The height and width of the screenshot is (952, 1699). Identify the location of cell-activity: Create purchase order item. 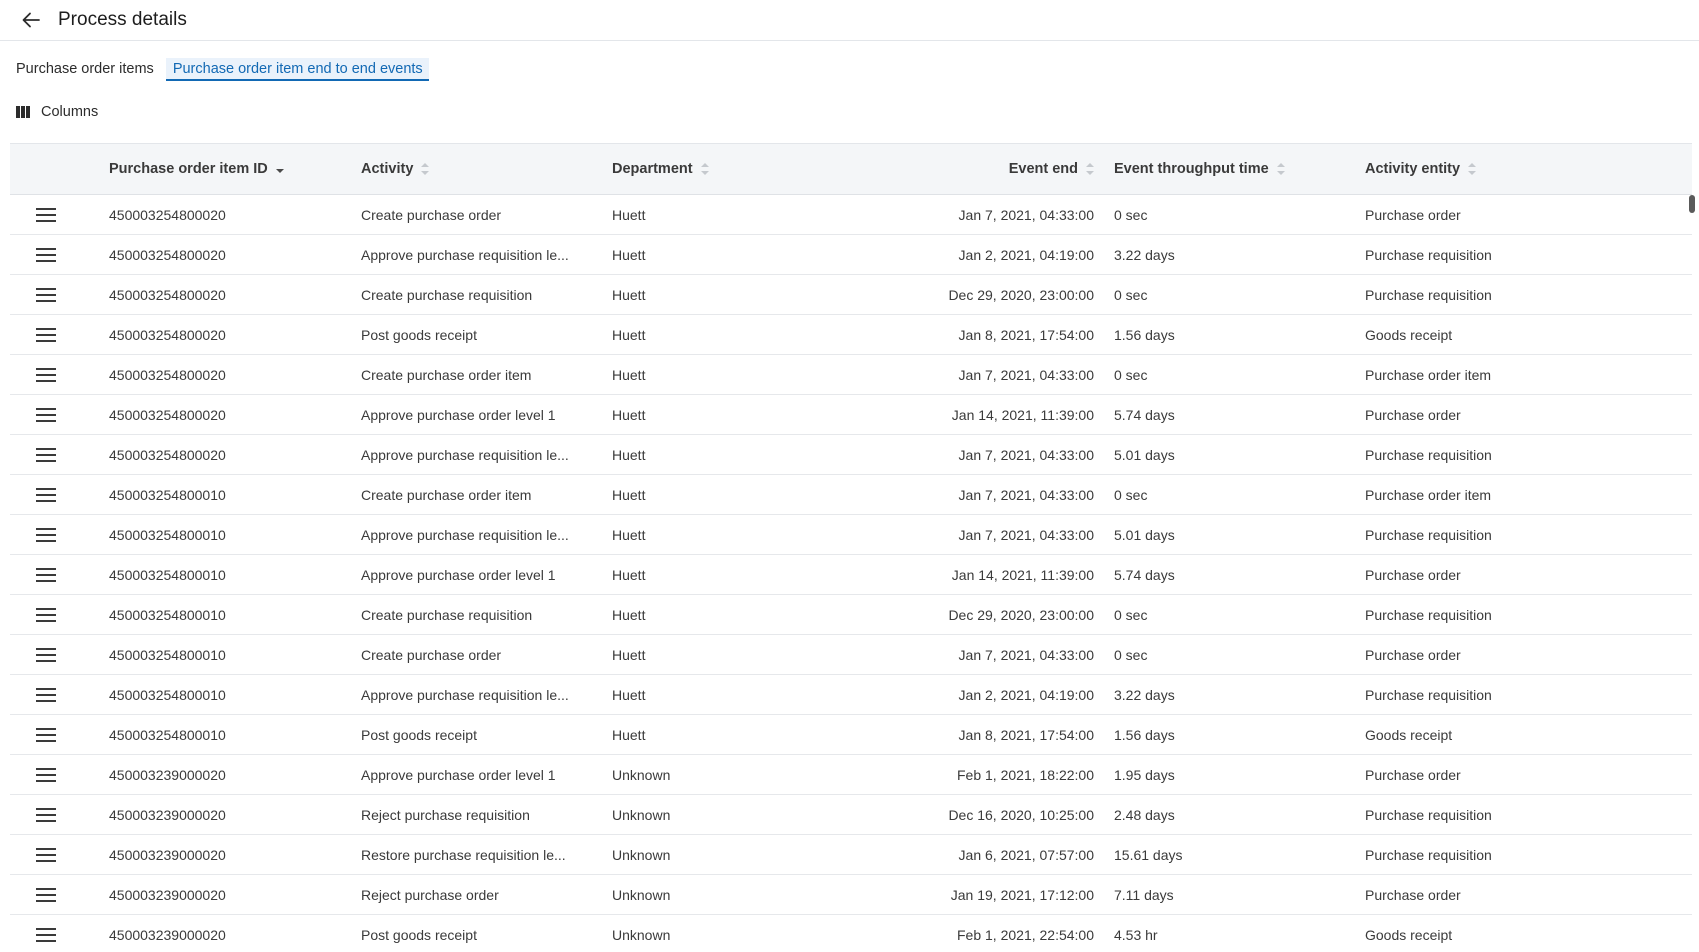
(446, 374).